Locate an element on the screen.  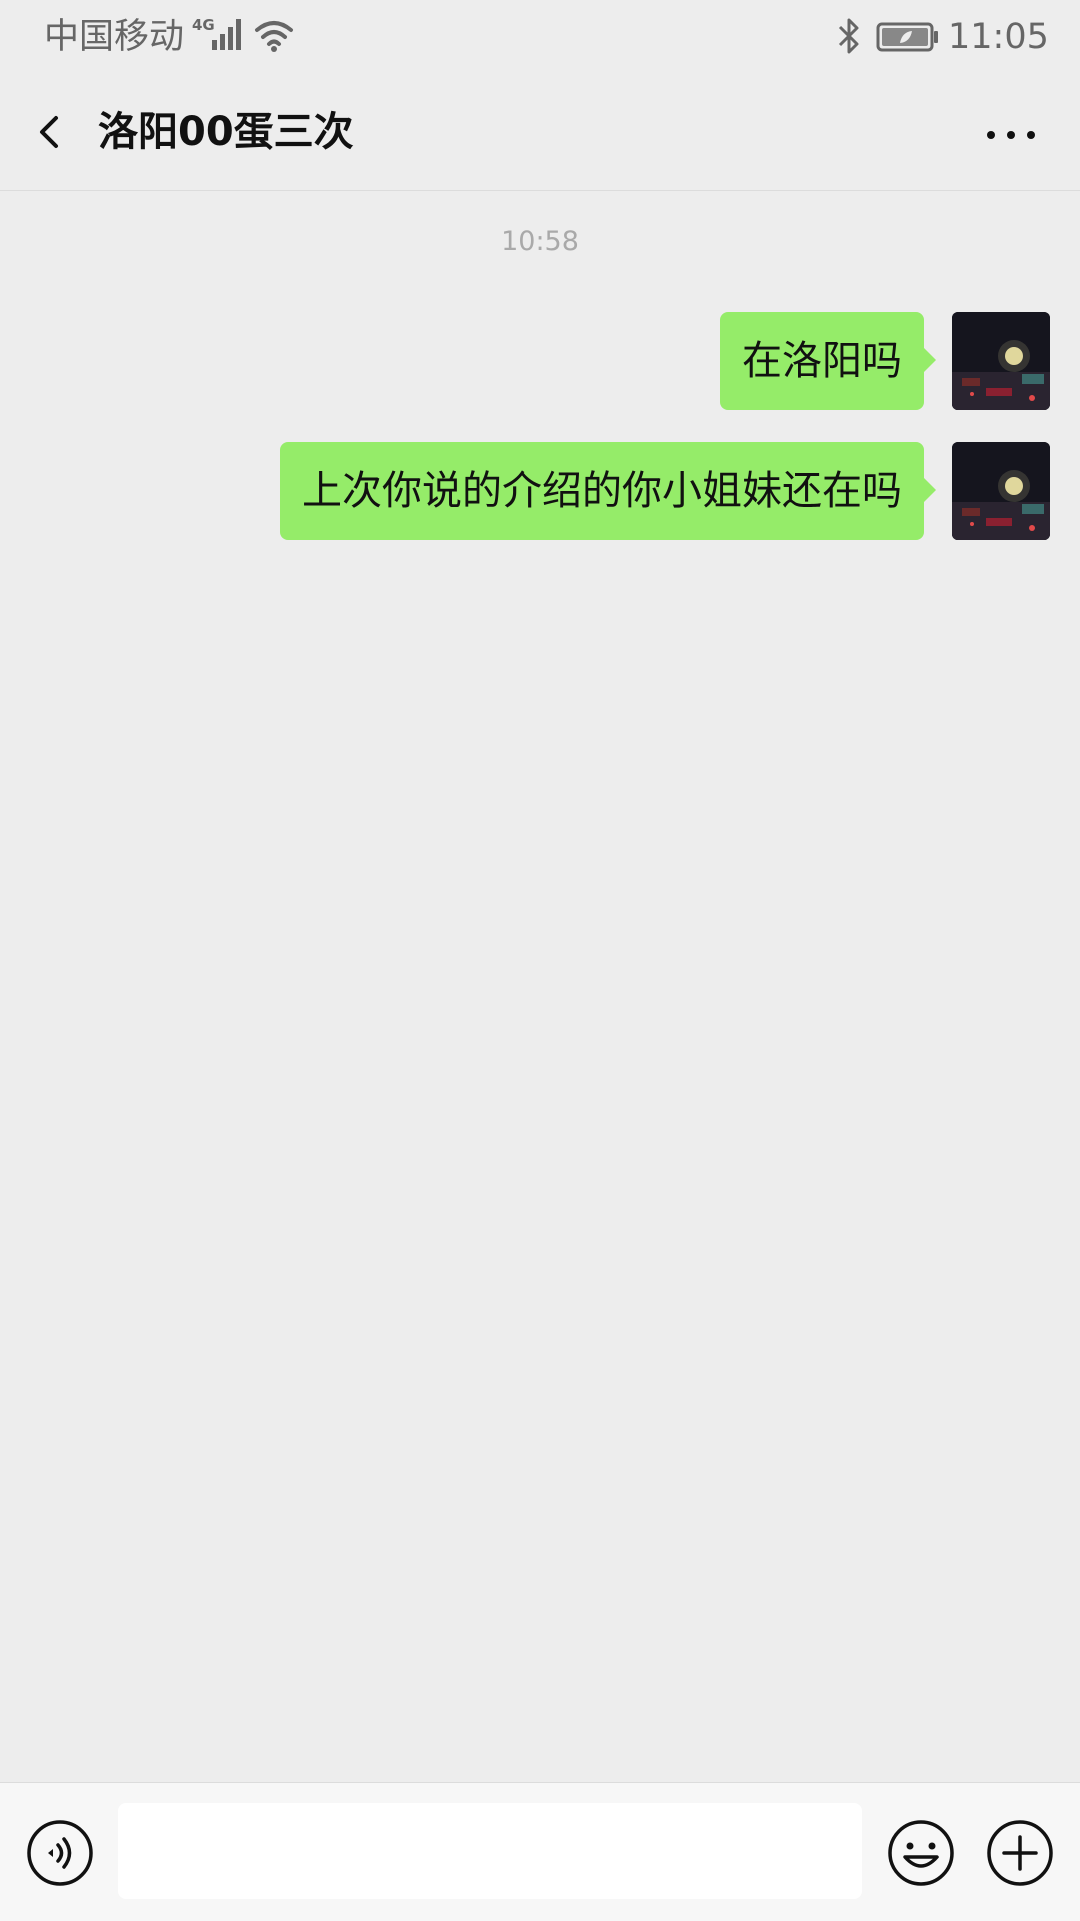
plus-icon is located at coordinates (1020, 1853).